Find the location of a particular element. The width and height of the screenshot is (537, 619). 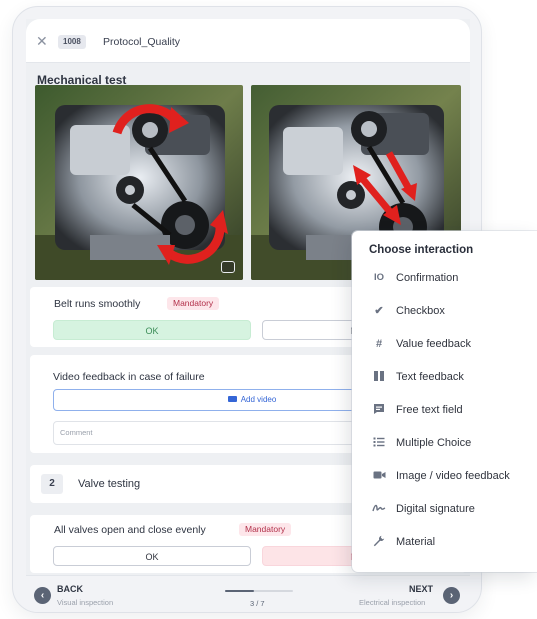

engine-image-rotation is located at coordinates (139, 182).